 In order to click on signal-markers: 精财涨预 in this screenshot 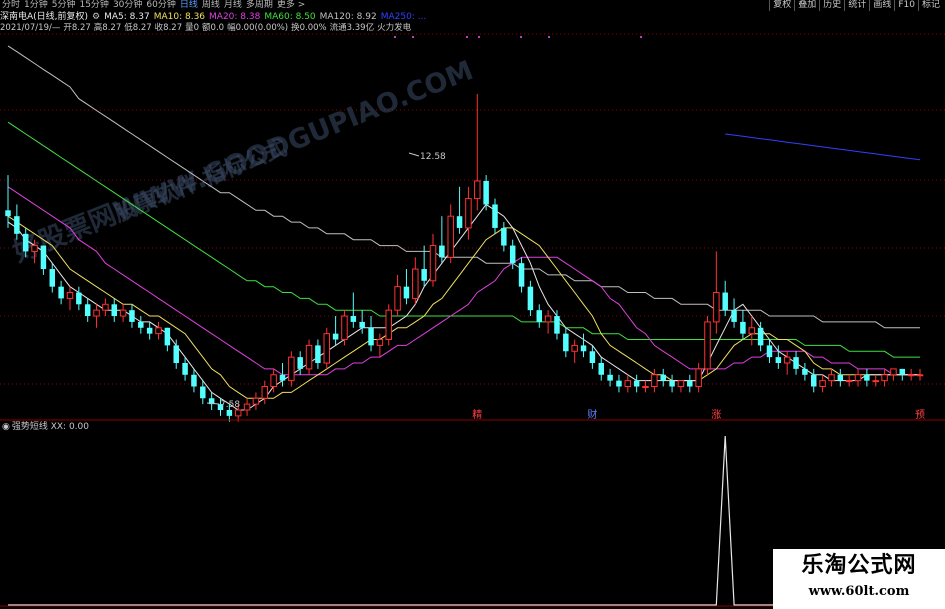, I will do `click(698, 414)`.